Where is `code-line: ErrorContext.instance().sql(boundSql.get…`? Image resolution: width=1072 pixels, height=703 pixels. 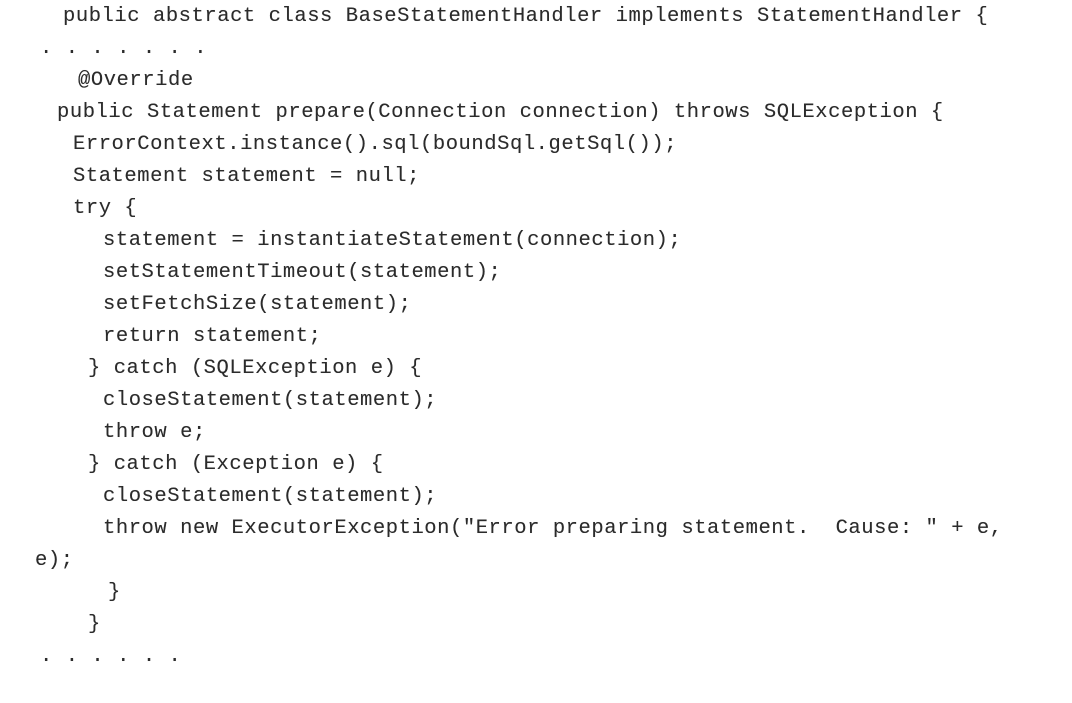 code-line: ErrorContext.instance().sql(boundSql.get… is located at coordinates (375, 144).